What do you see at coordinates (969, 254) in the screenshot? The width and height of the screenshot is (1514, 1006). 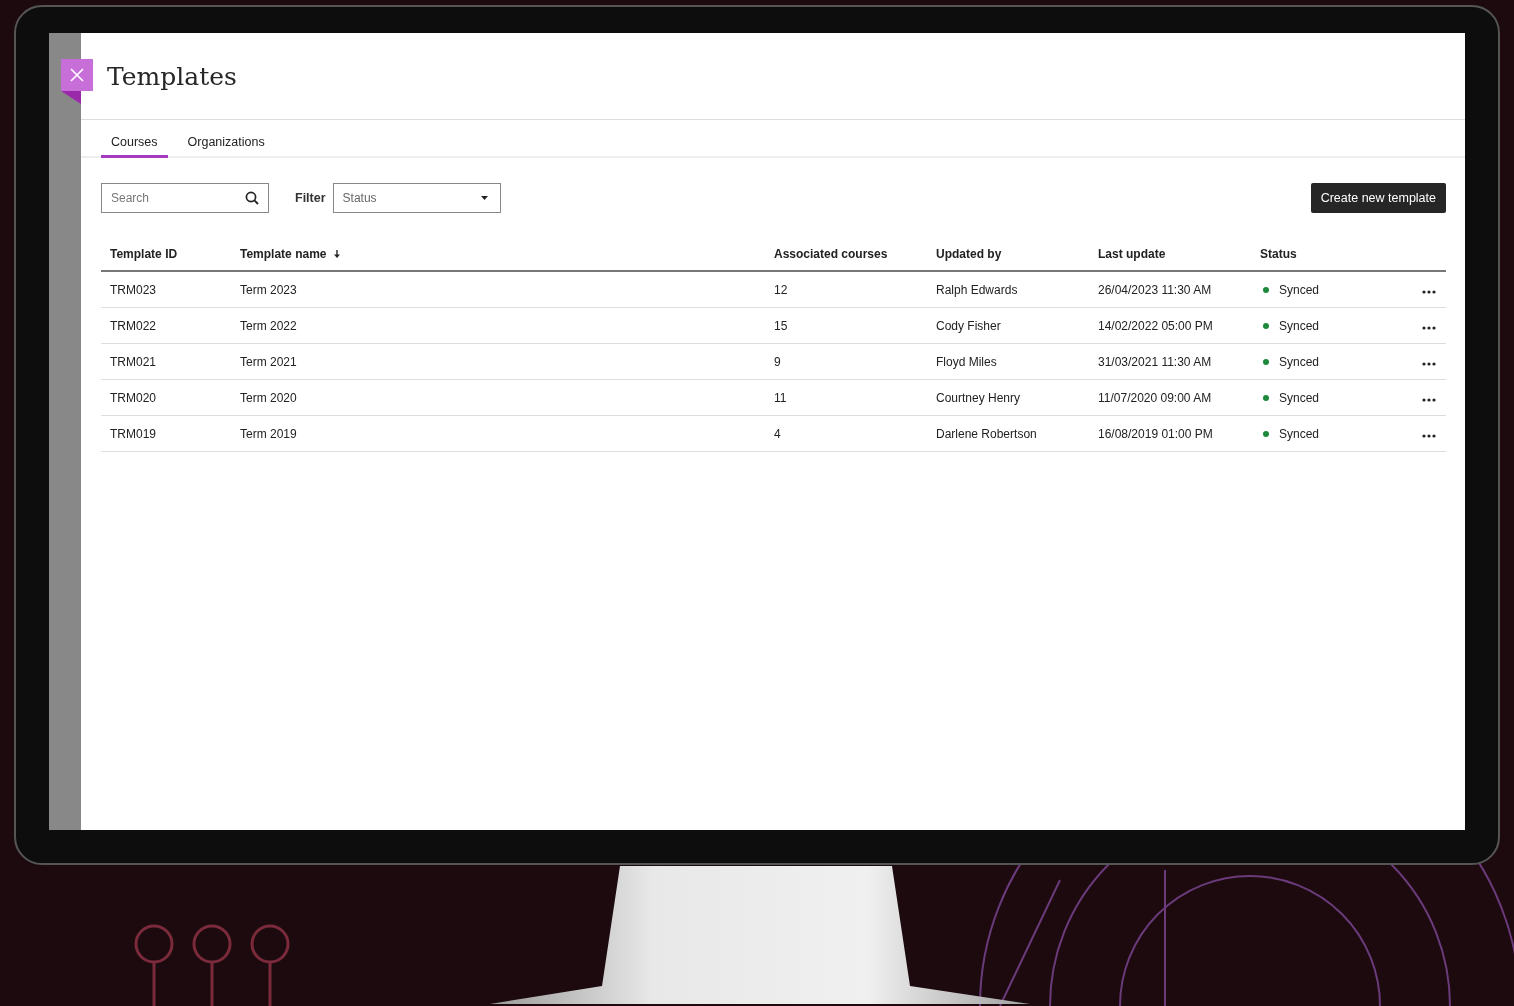 I see `column-header: Updated by` at bounding box center [969, 254].